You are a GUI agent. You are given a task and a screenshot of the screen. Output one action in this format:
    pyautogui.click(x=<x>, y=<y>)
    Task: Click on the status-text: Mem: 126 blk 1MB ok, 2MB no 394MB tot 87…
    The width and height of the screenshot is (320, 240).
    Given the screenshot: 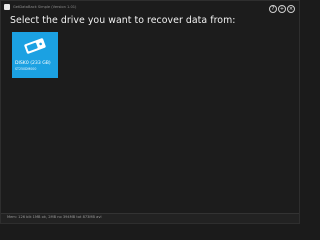 What is the action you would take?
    pyautogui.click(x=54, y=217)
    